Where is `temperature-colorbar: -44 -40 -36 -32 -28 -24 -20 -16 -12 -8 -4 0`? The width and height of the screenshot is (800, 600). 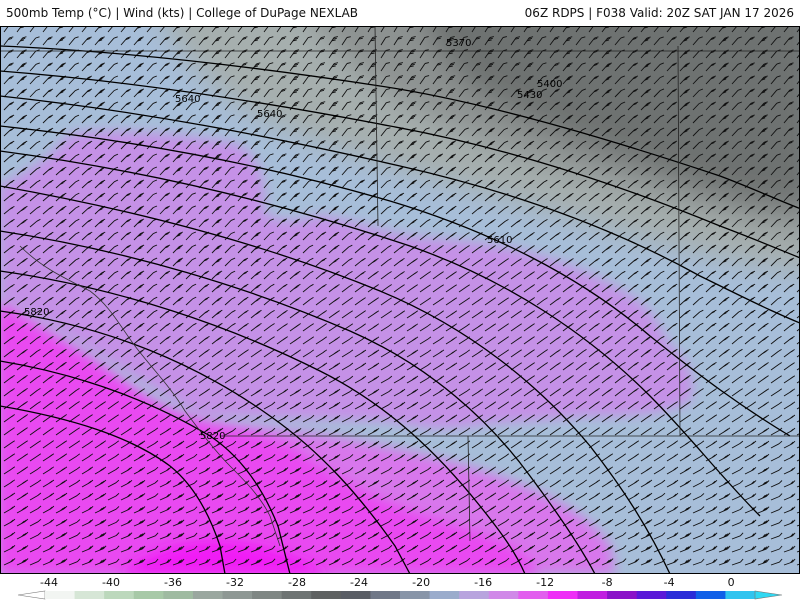
temperature-colorbar: -44 -40 -36 -32 -28 -24 -20 -16 -12 -8 -4 0 is located at coordinates (400, 587).